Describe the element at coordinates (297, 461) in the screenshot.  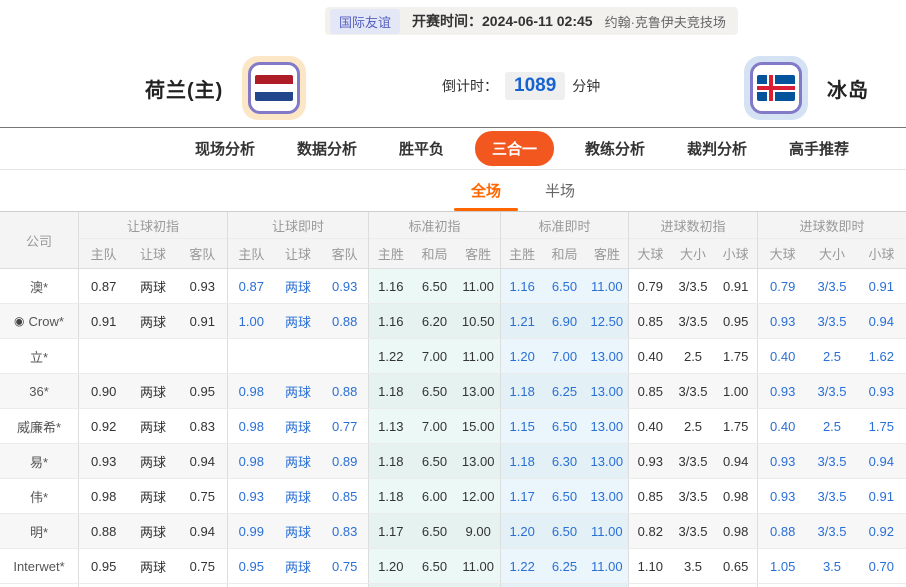
I see `odds-group: 0.98 两球 0.89` at that location.